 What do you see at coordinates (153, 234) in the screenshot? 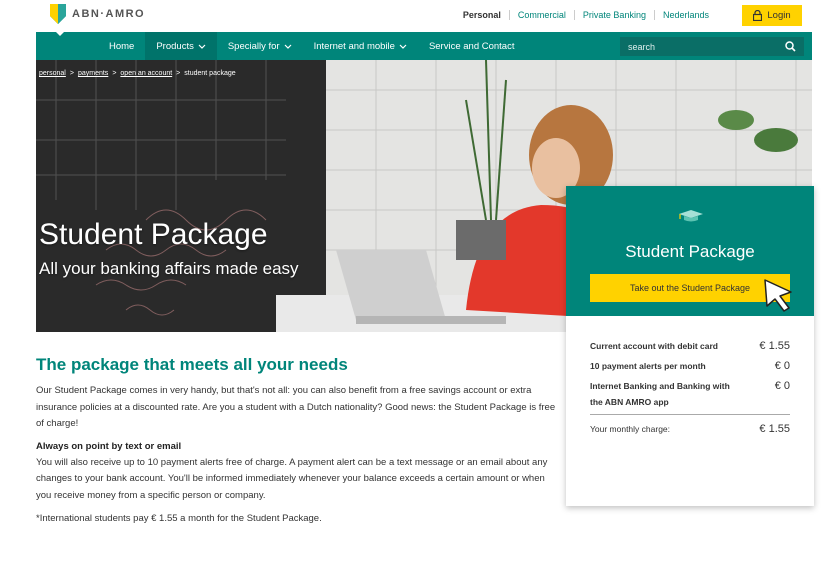
I see `hero-title: Student Package` at bounding box center [153, 234].